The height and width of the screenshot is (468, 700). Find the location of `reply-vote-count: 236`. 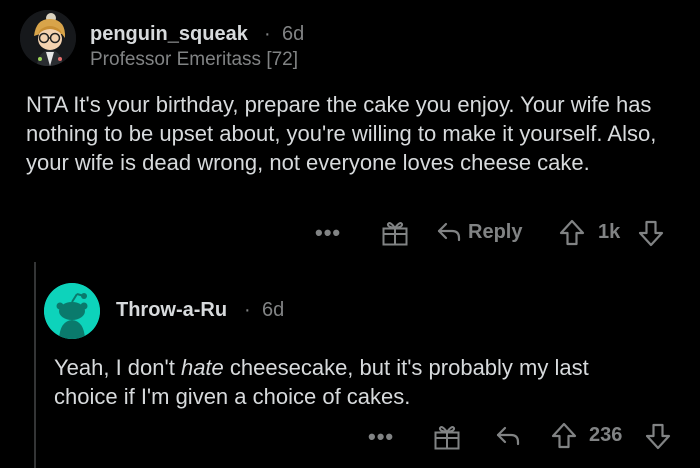

reply-vote-count: 236 is located at coordinates (606, 435).